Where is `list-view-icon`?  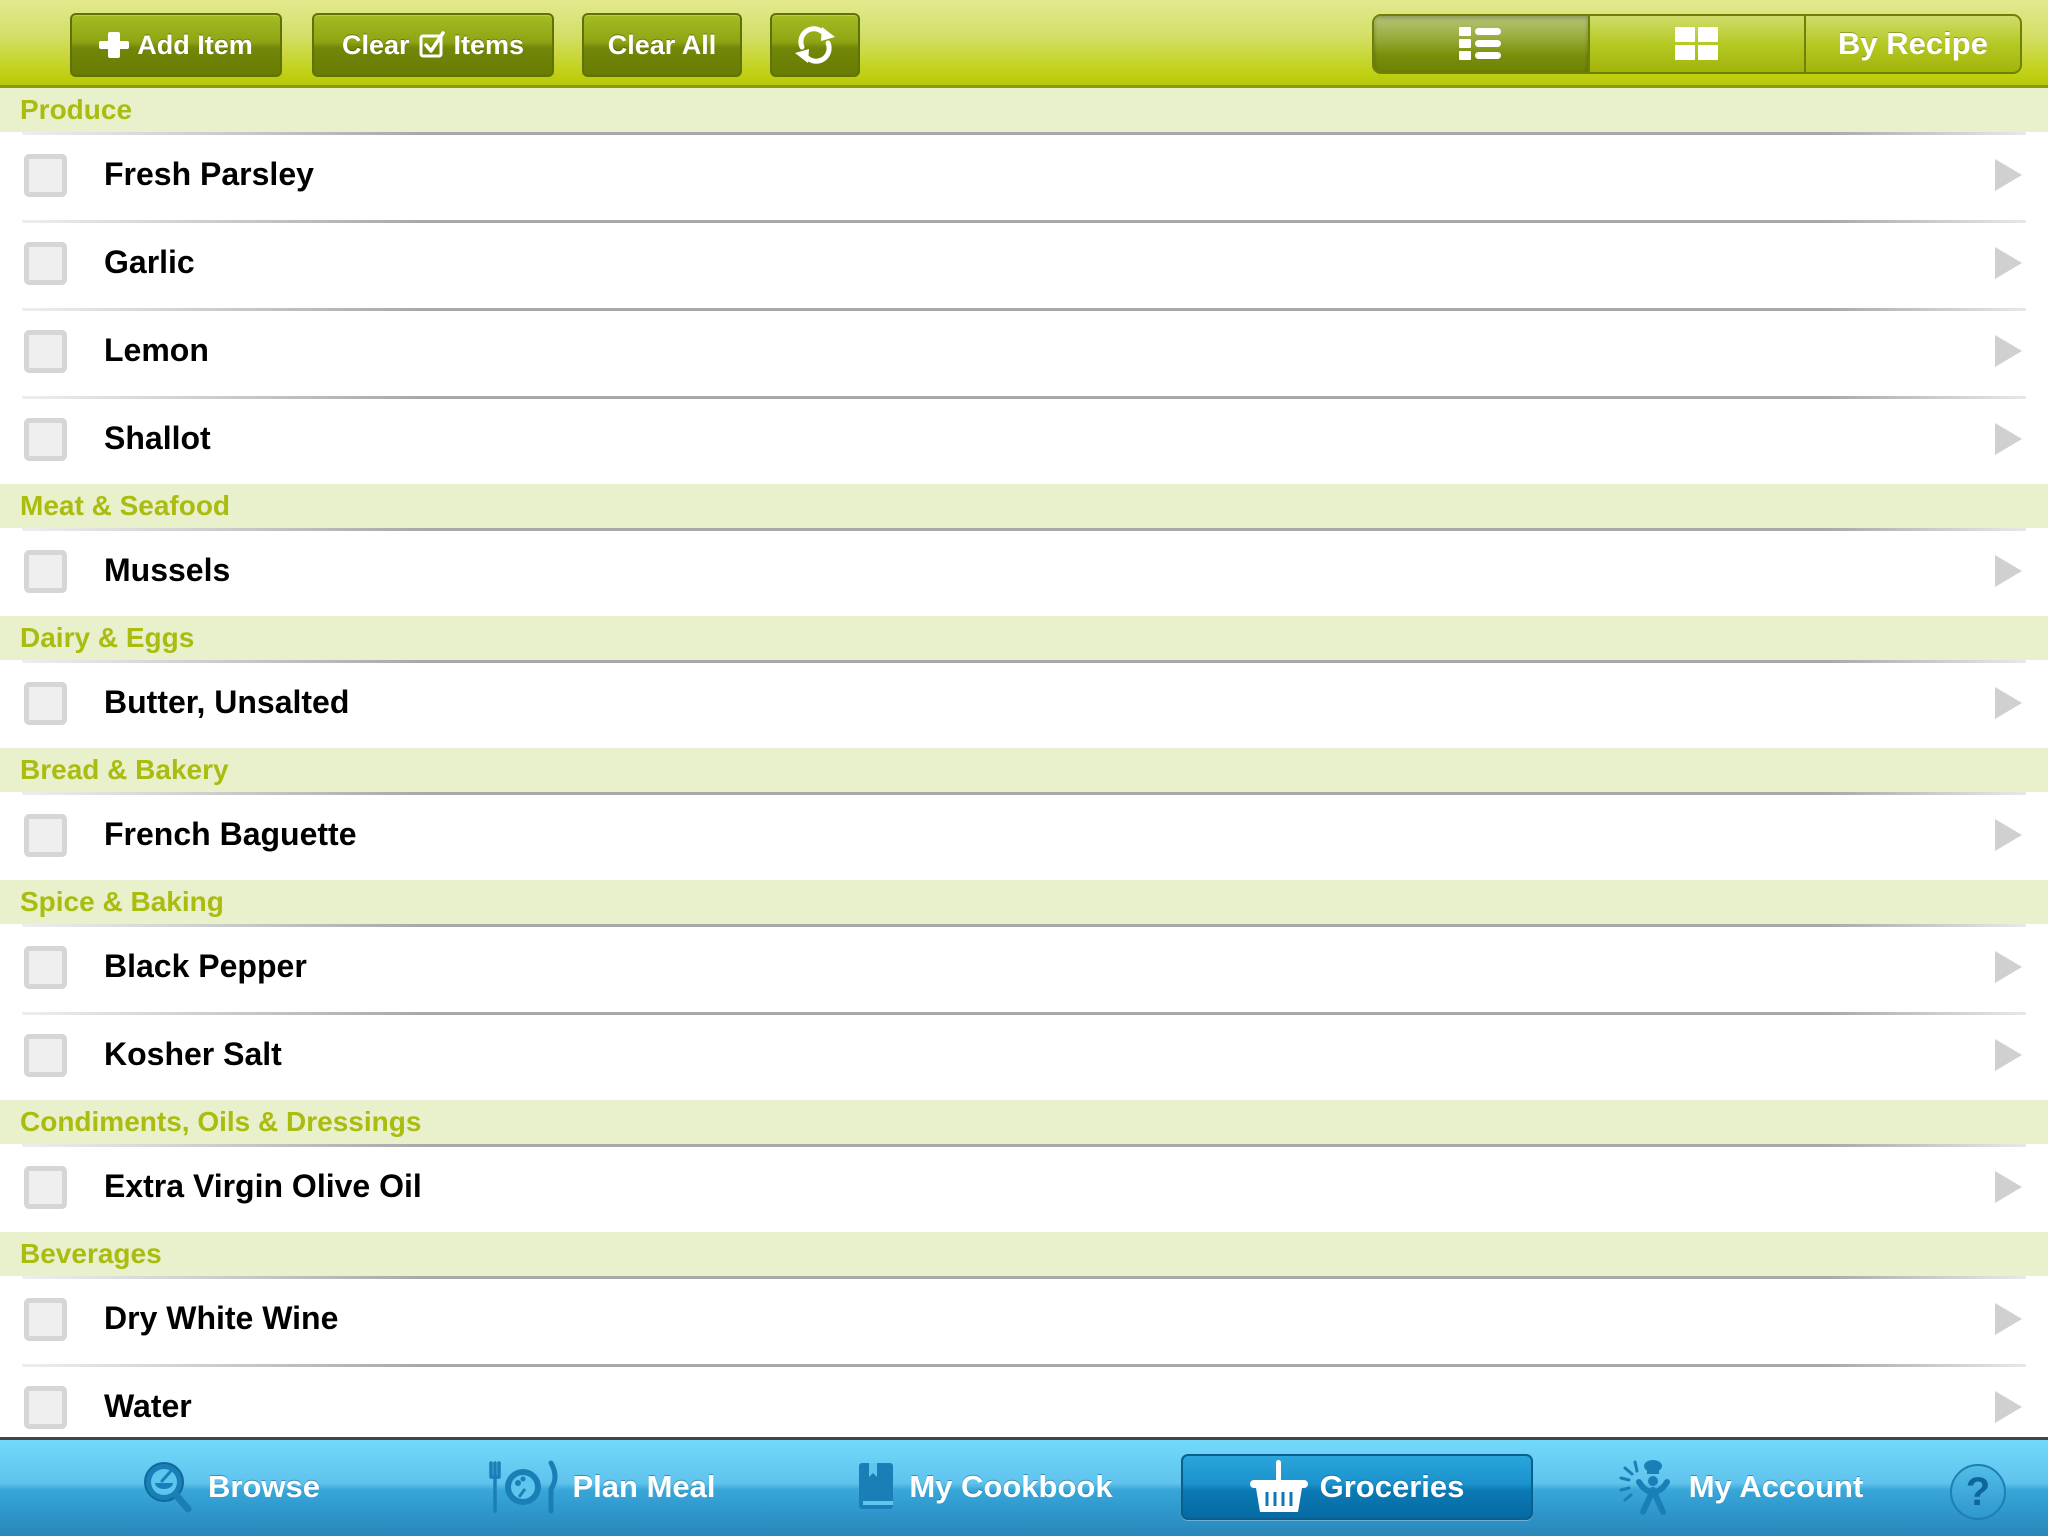 list-view-icon is located at coordinates (1480, 43).